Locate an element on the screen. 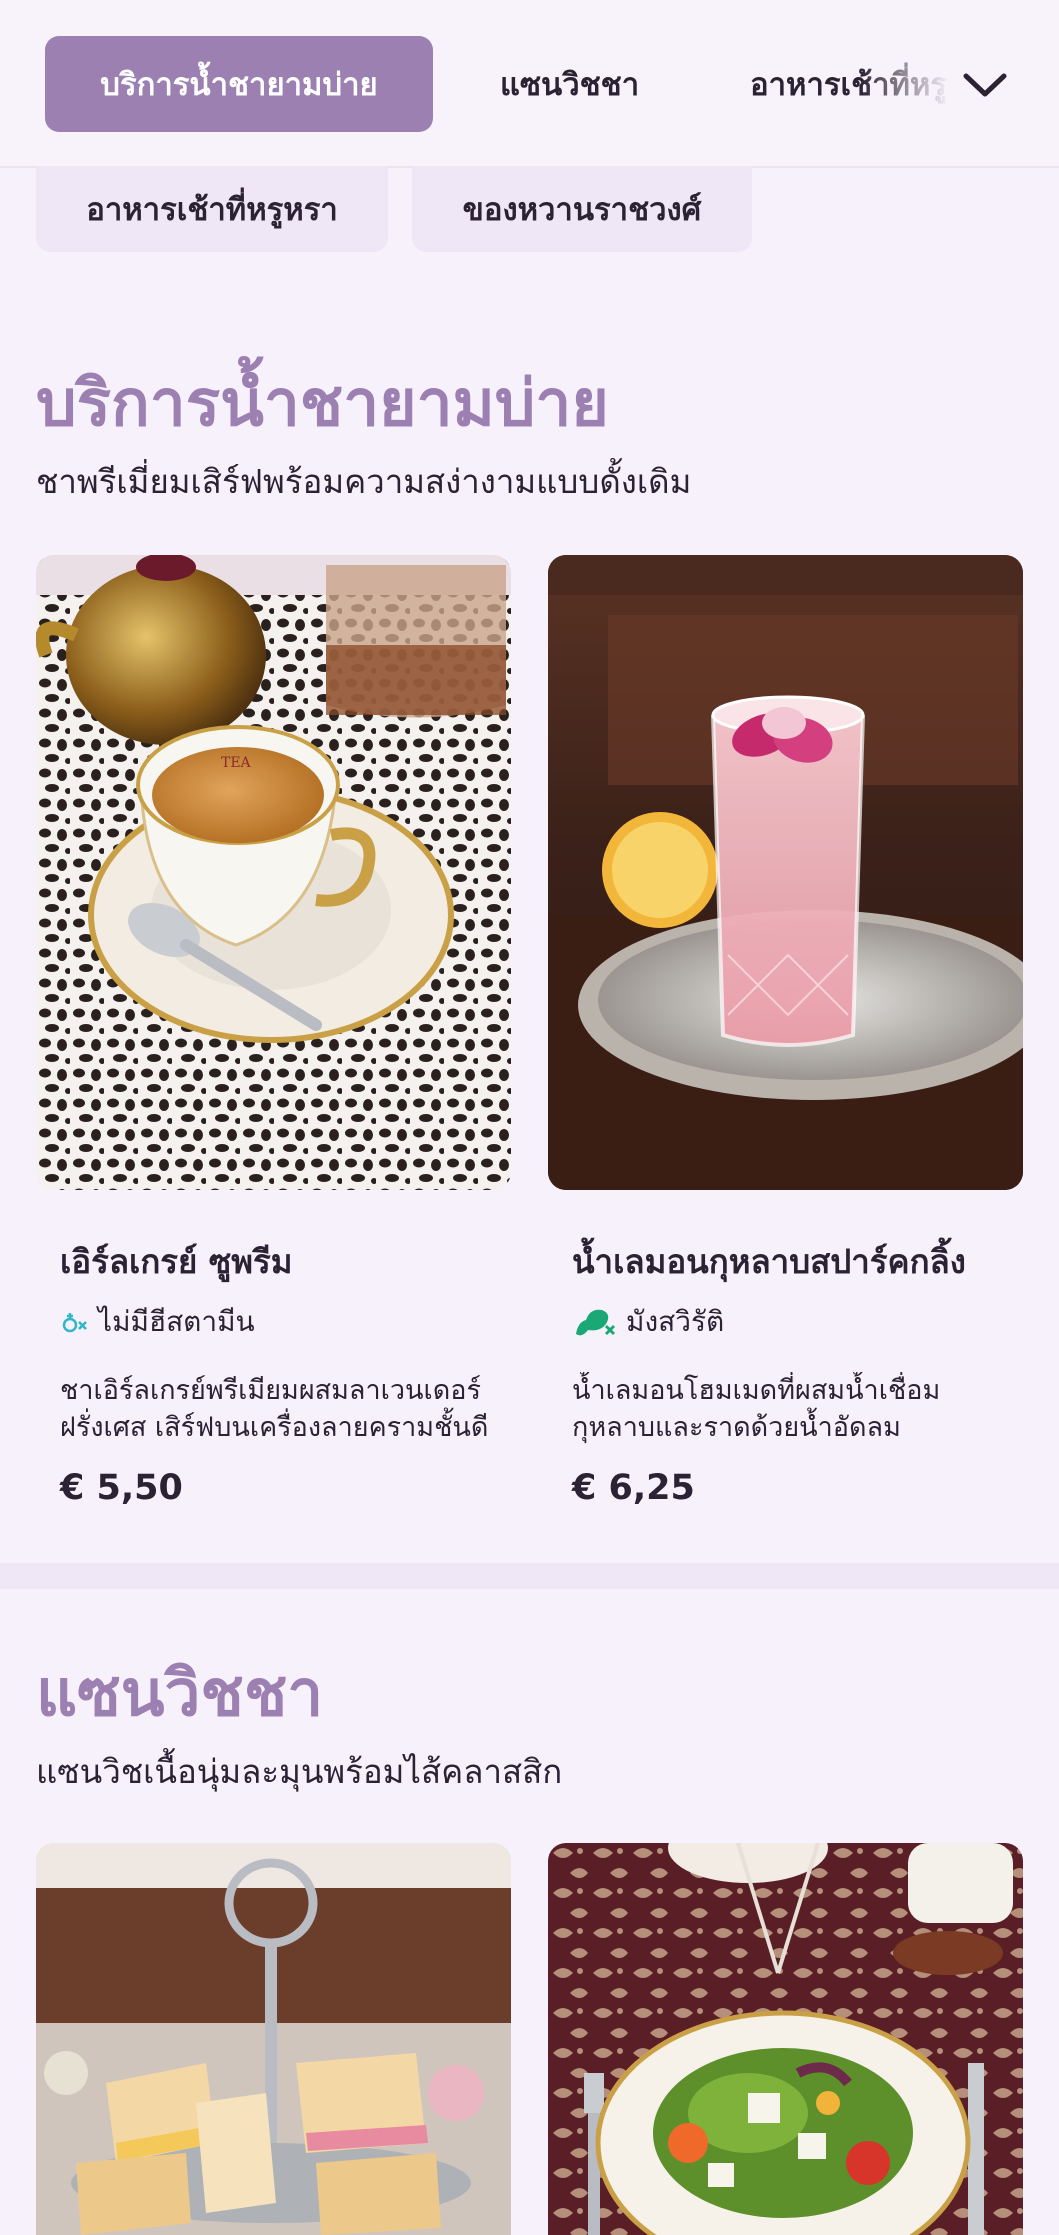 The image size is (1059, 2235). item-price: € 6,25 is located at coordinates (633, 1488).